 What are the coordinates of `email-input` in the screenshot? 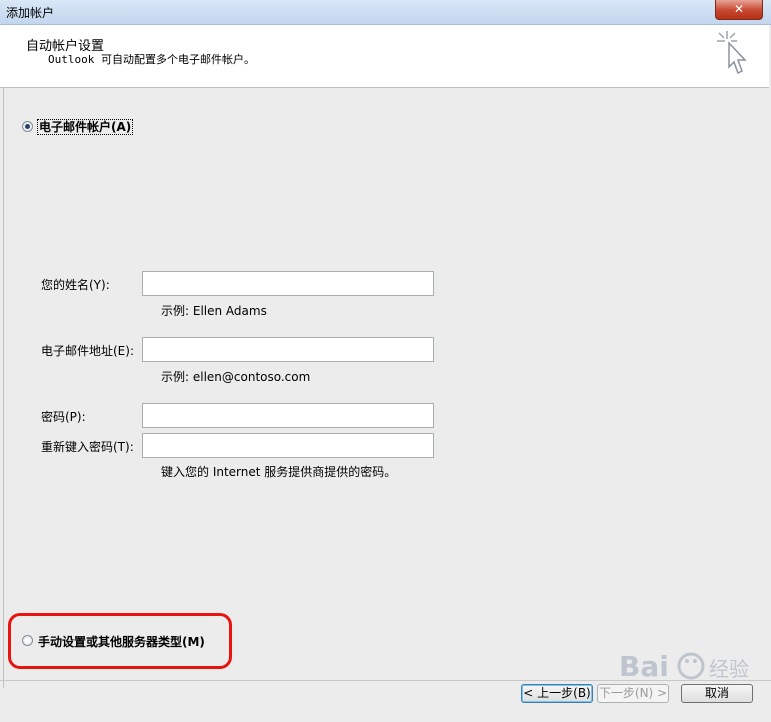 It's located at (288, 349).